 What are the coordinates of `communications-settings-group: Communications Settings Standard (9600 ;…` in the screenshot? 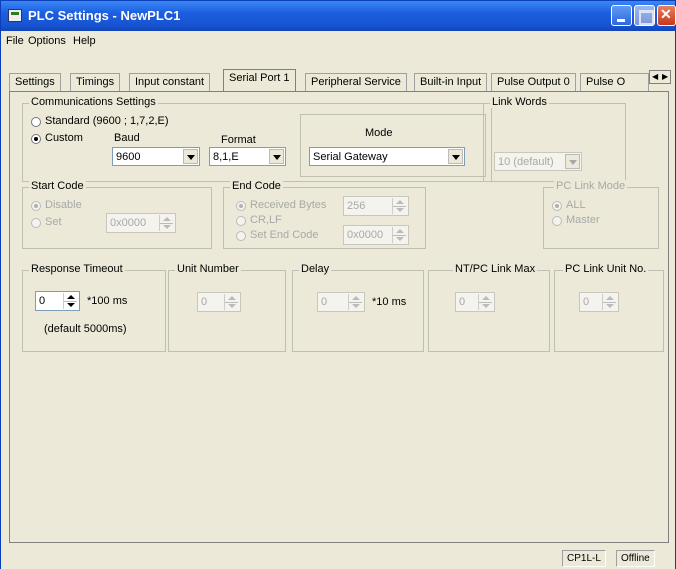 It's located at (257, 139).